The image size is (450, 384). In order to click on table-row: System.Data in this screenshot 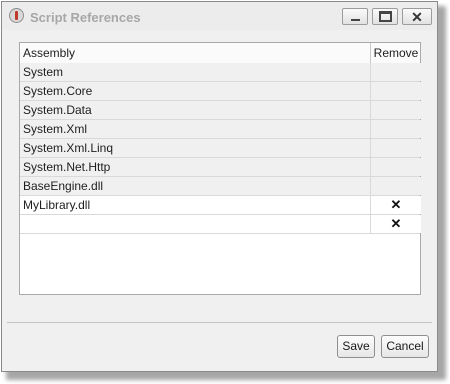, I will do `click(220, 110)`.